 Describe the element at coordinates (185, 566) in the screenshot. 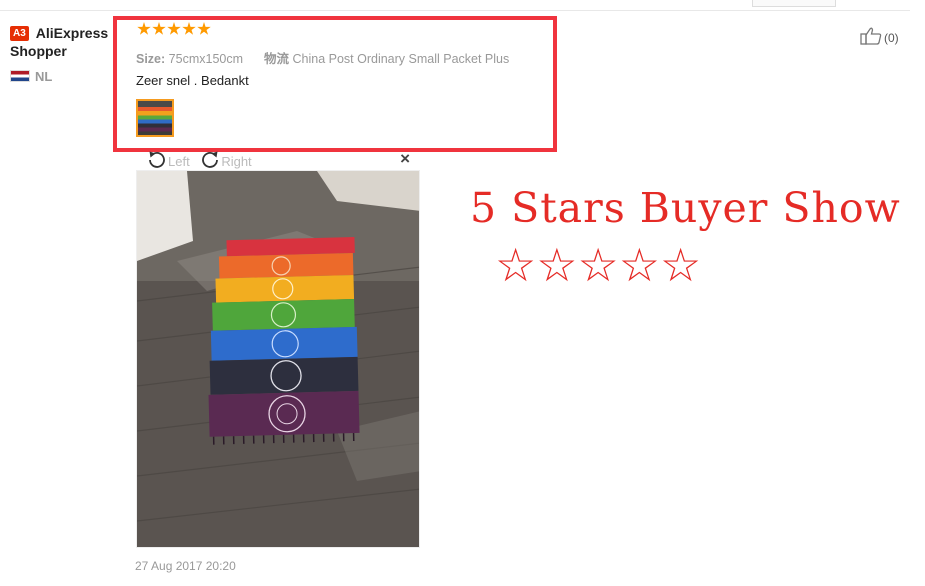

I see `review-date: 27 Aug 2017 20:20` at that location.